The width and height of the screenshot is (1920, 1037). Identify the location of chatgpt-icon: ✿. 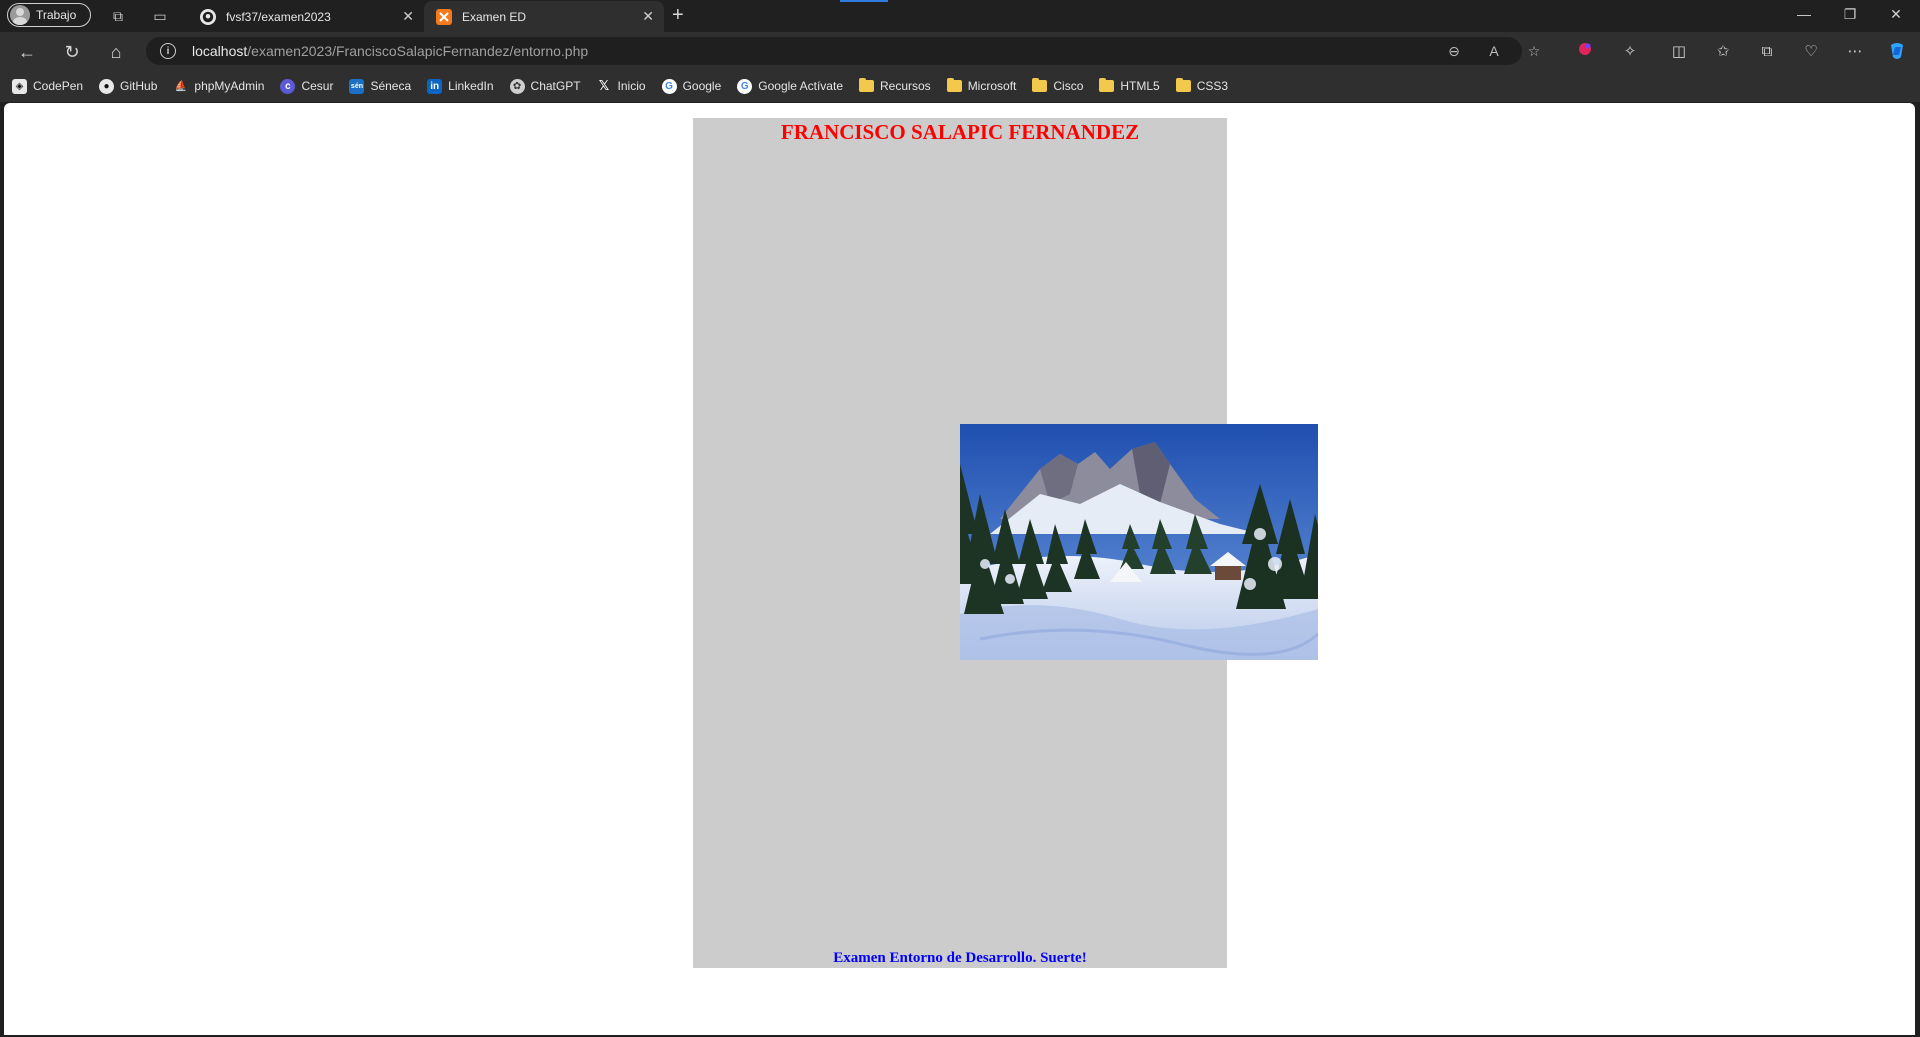
(517, 86).